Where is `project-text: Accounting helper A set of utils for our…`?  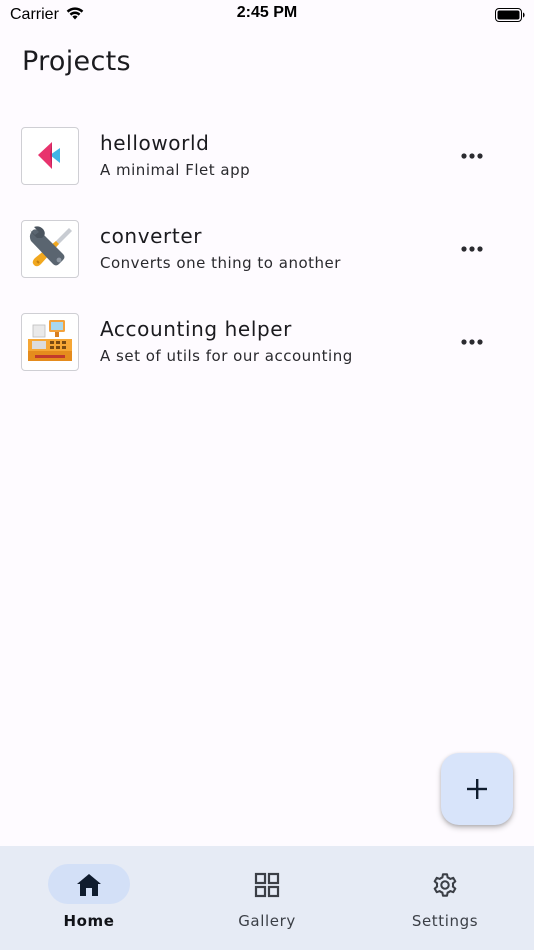 project-text: Accounting helper A set of utils for our… is located at coordinates (226, 341).